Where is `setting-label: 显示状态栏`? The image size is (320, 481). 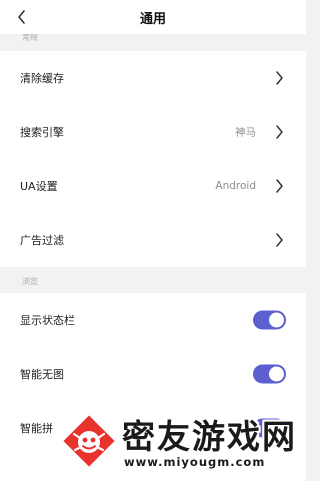
setting-label: 显示状态栏 is located at coordinates (47, 320).